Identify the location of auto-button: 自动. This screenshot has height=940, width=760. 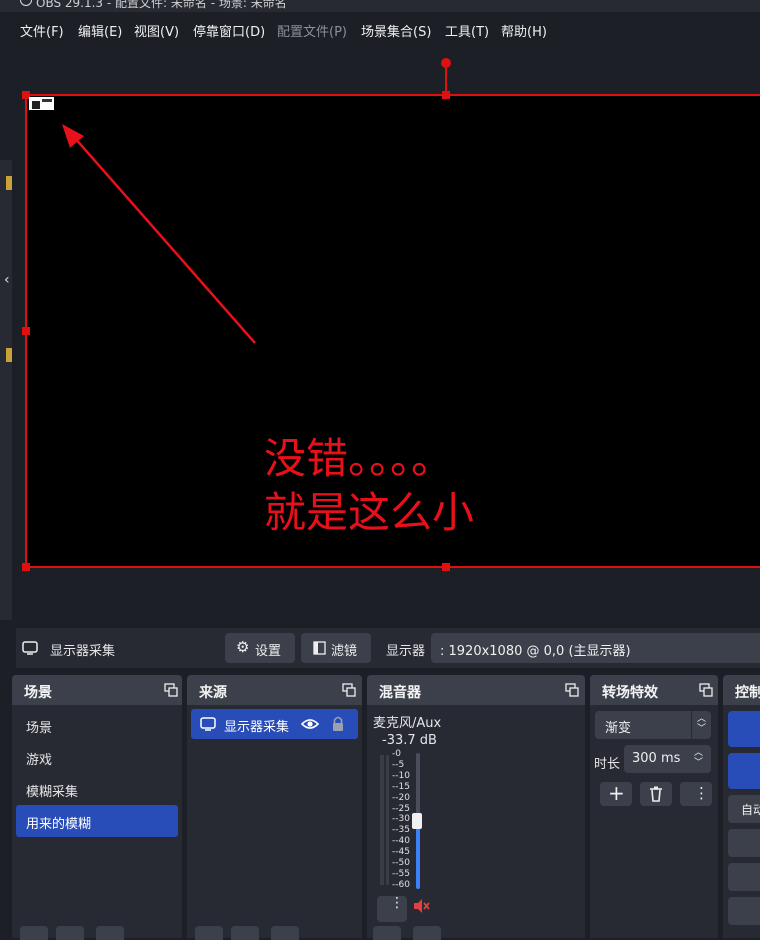
(744, 809).